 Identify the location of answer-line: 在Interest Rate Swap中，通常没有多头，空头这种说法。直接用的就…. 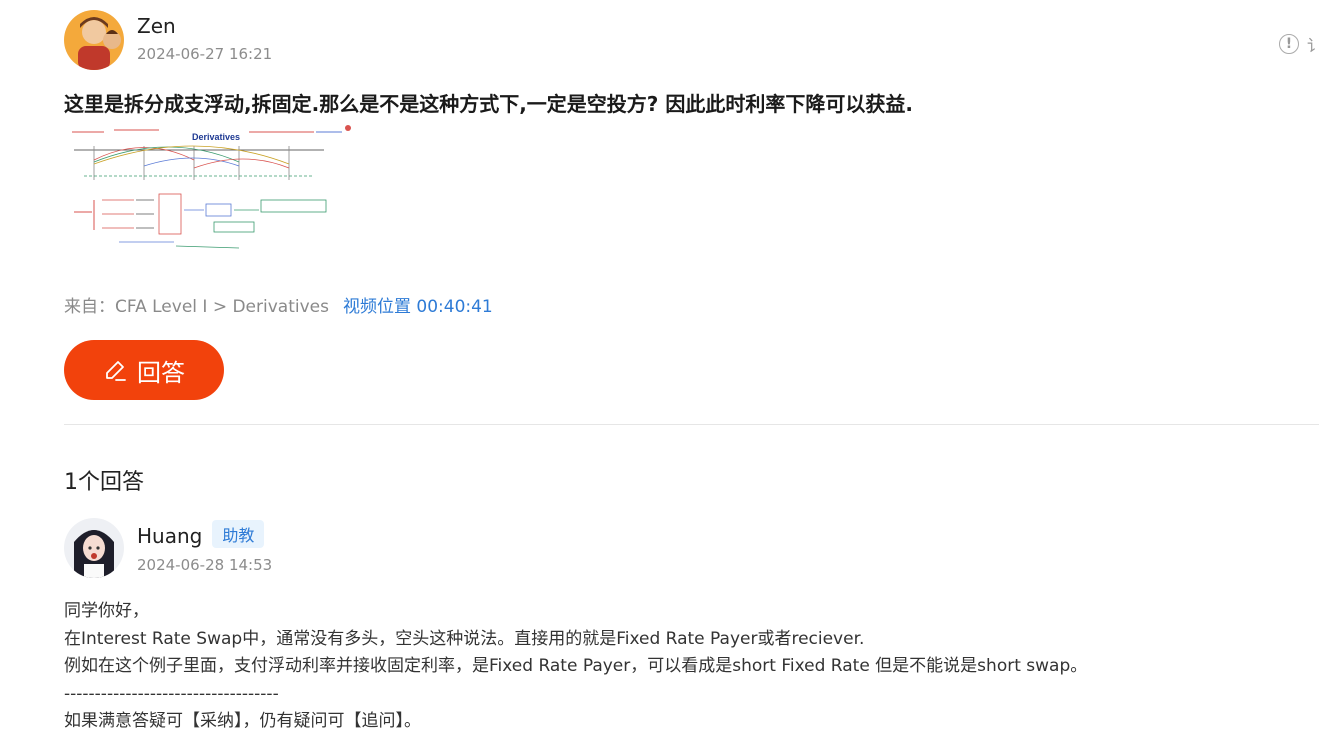
(464, 638).